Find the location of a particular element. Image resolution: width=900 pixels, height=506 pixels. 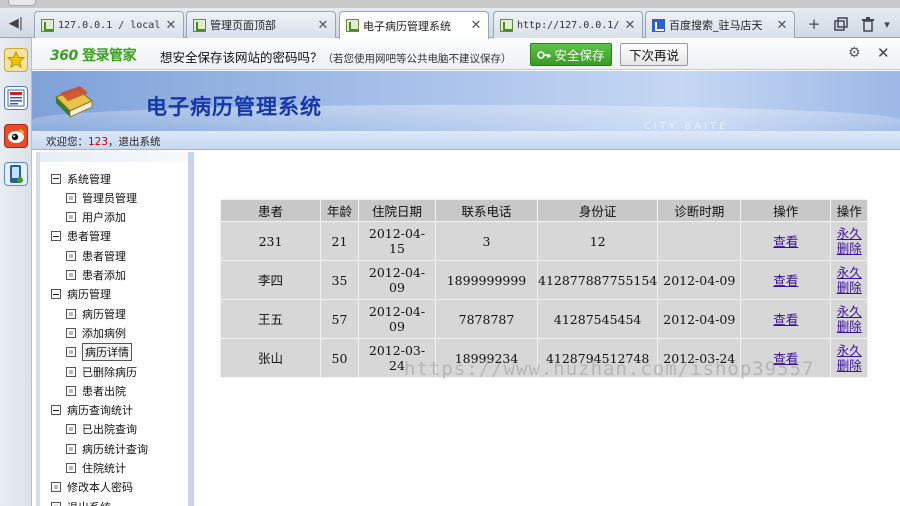

sidebar-item-label: 病历统计查询 is located at coordinates (115, 449).